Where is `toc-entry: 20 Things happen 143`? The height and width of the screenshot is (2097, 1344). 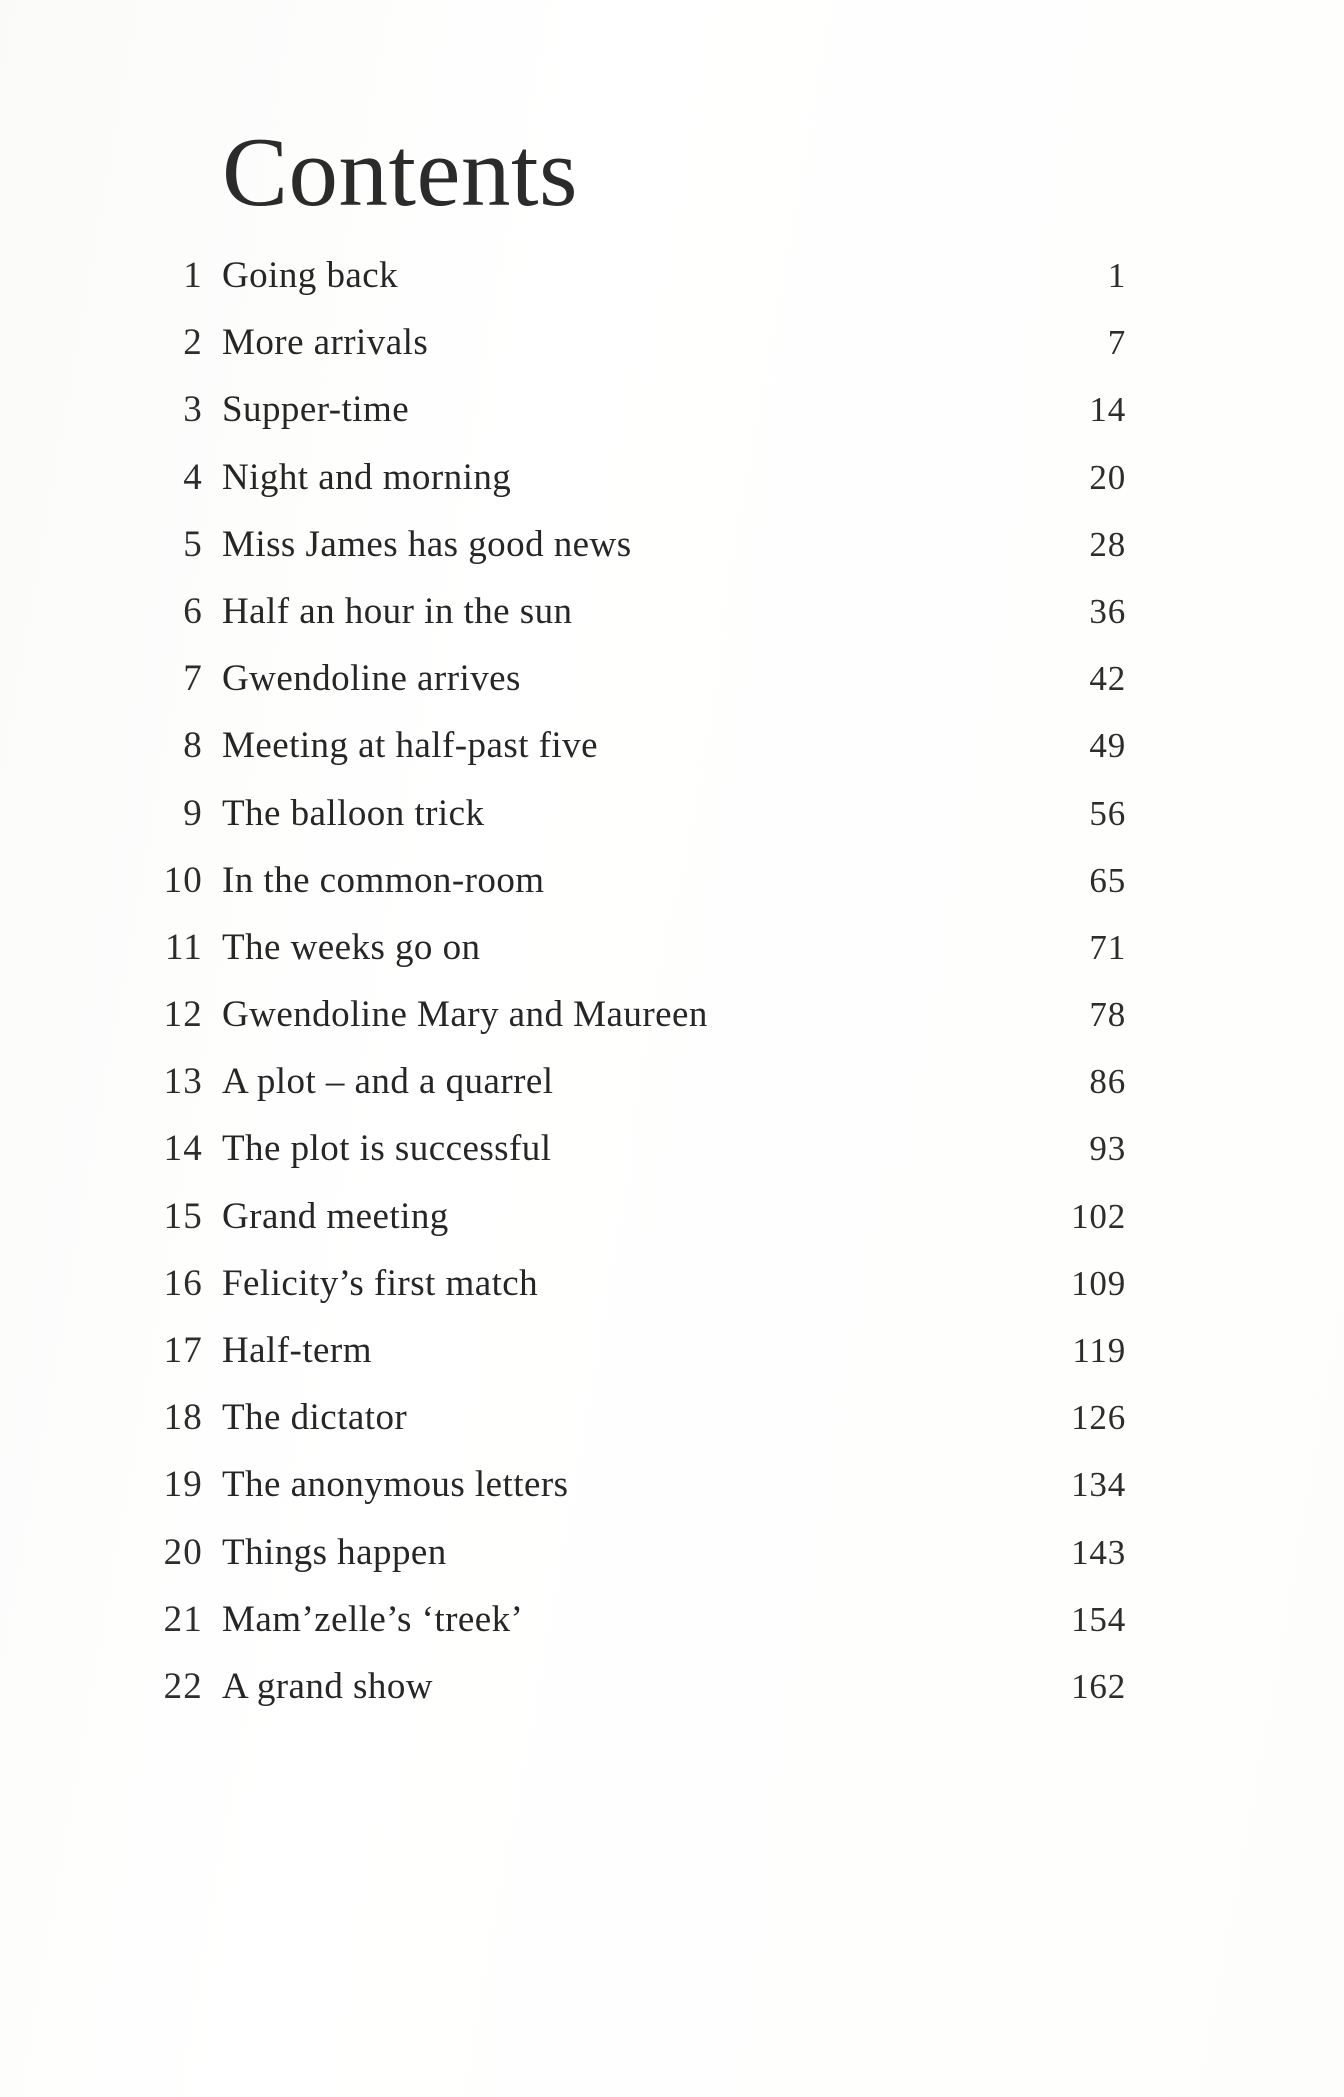 toc-entry: 20 Things happen 143 is located at coordinates (672, 1553).